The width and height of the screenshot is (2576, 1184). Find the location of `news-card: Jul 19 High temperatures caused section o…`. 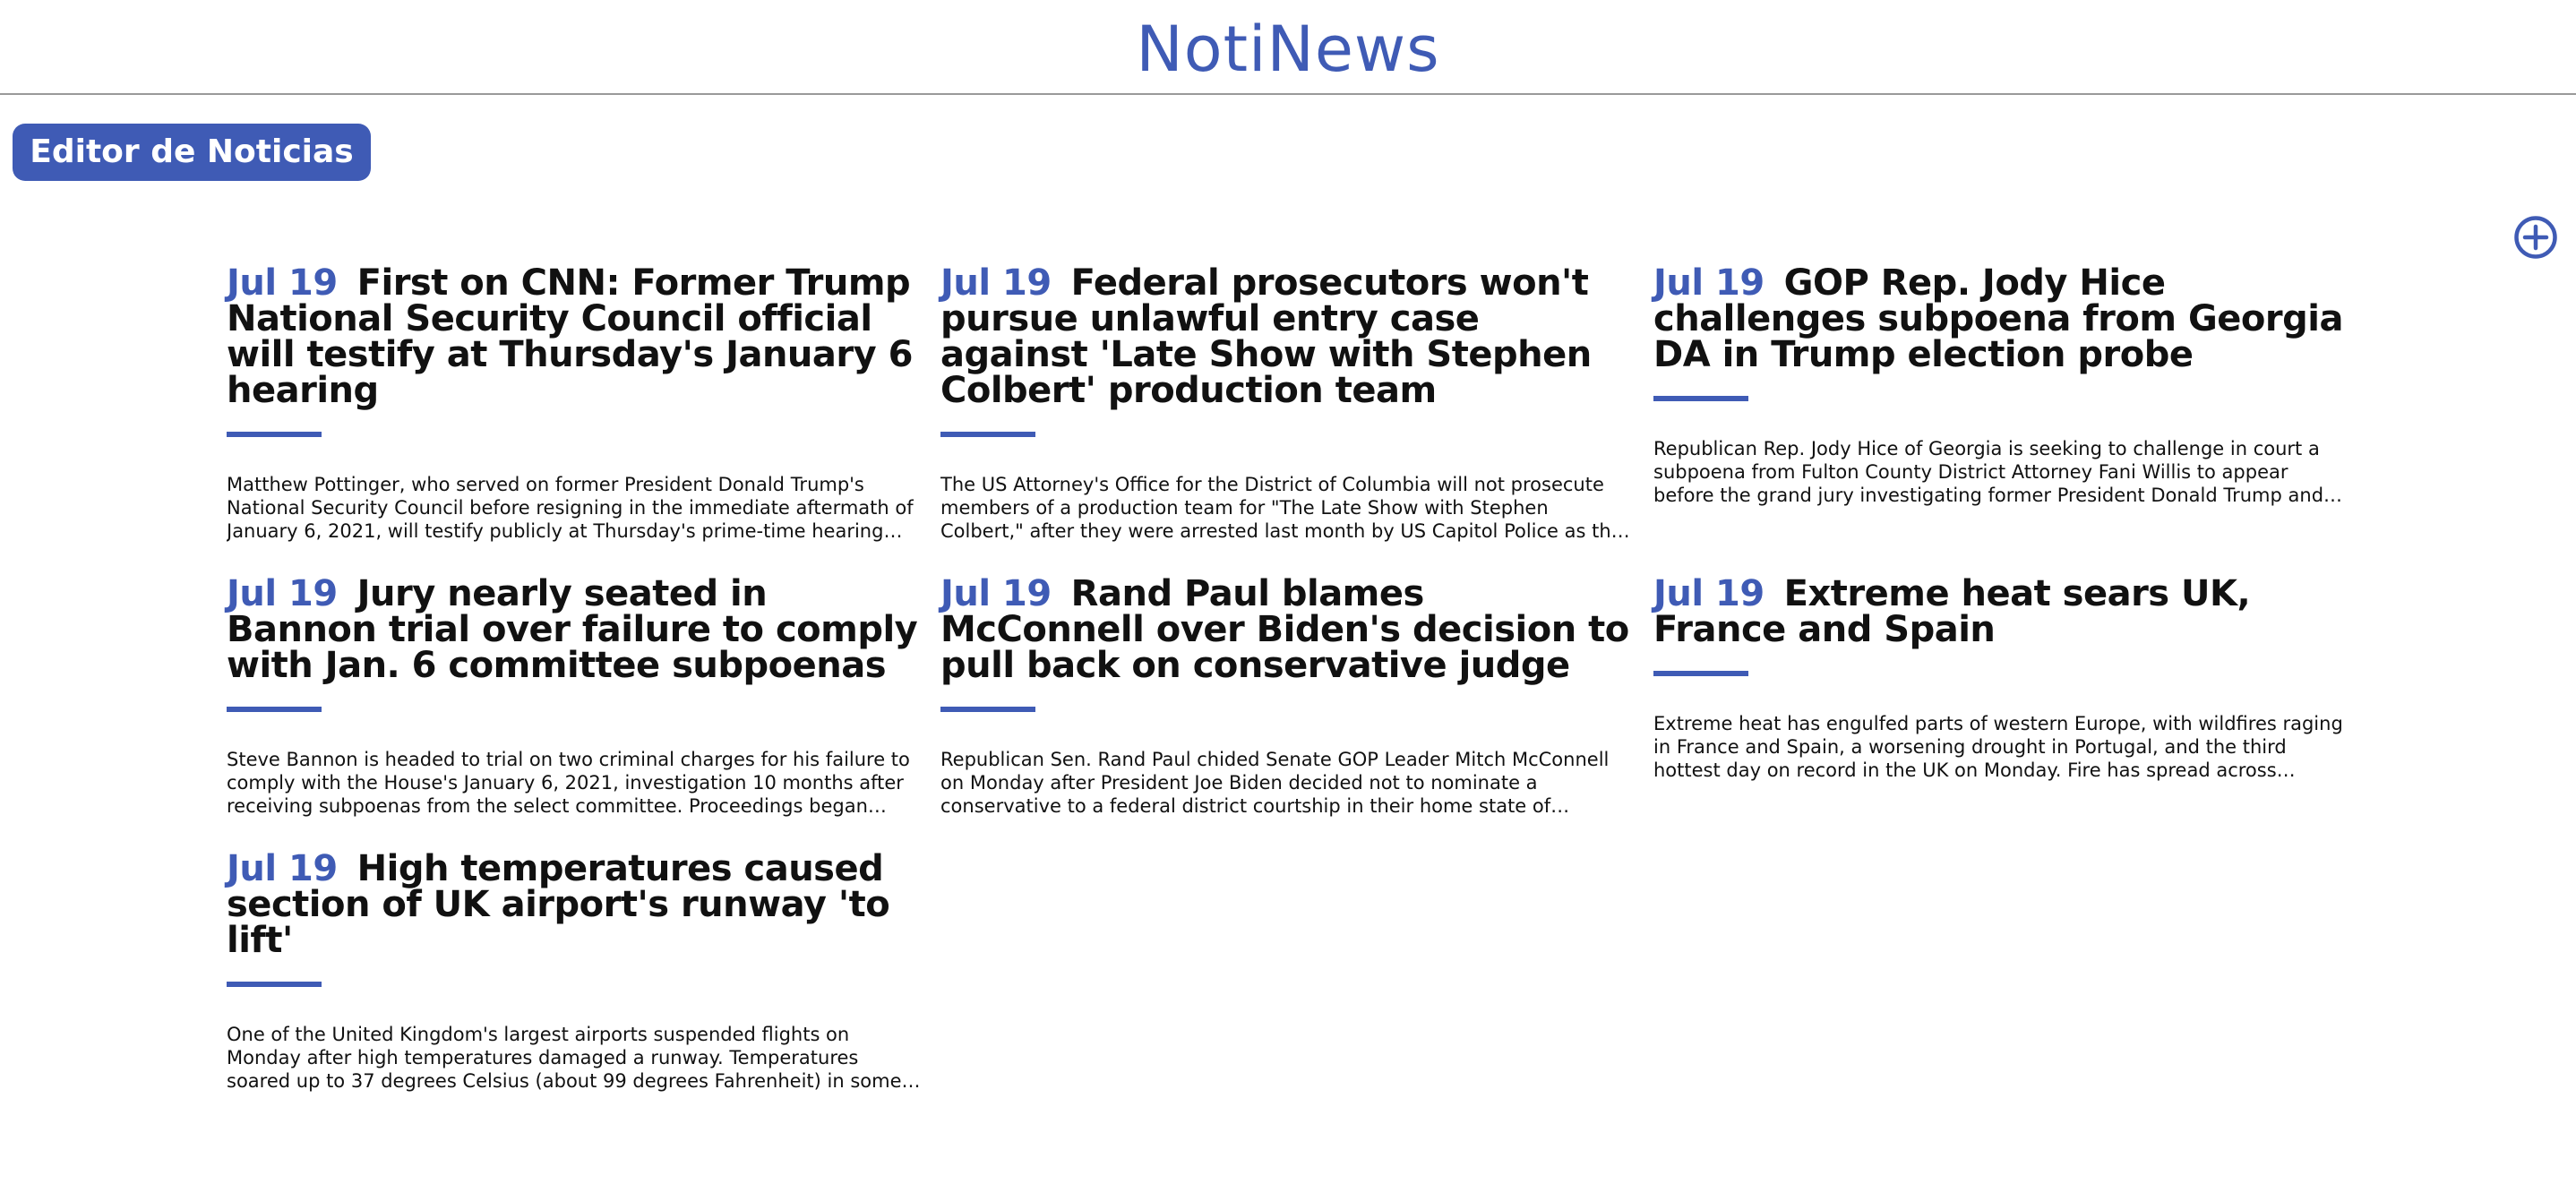

news-card: Jul 19 High temperatures caused section o… is located at coordinates (574, 972).